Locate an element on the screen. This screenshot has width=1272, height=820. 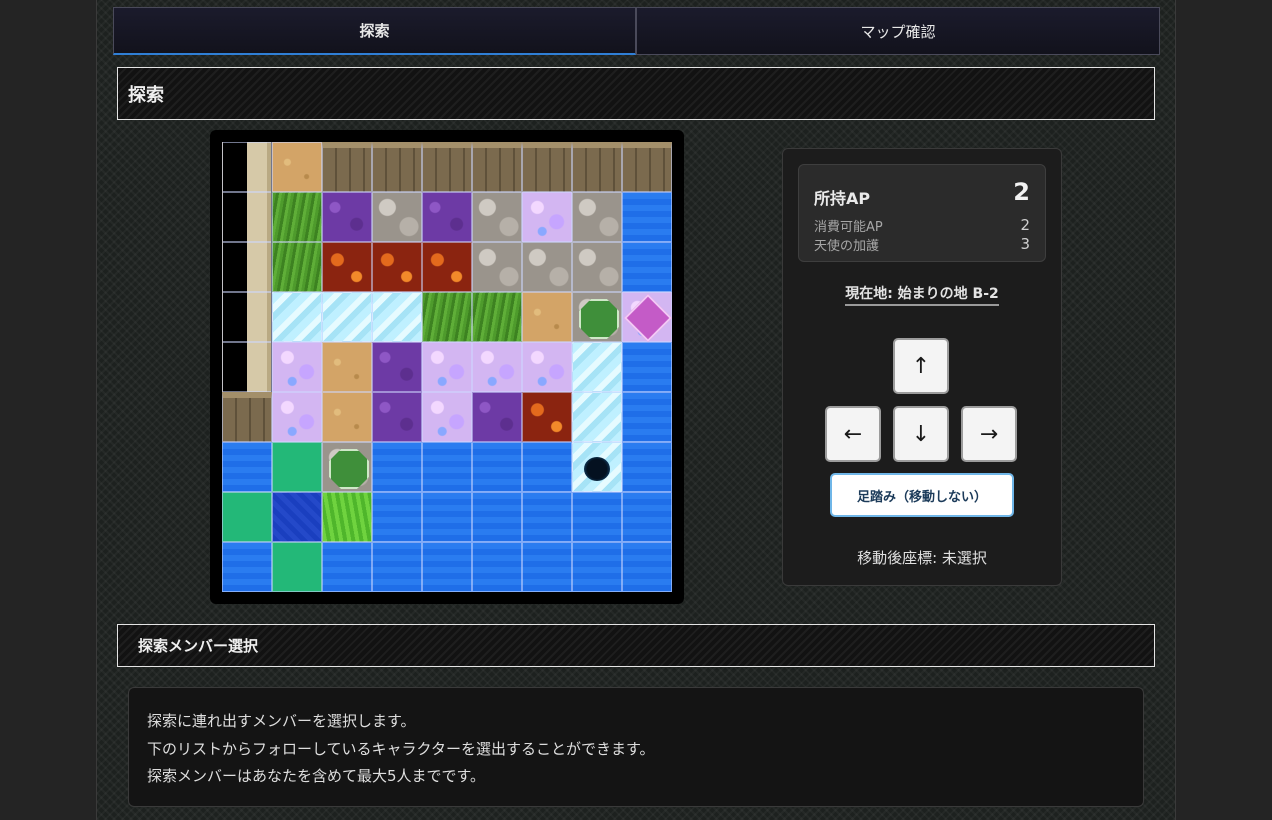
ap-value: 2 is located at coordinates (1021, 192).